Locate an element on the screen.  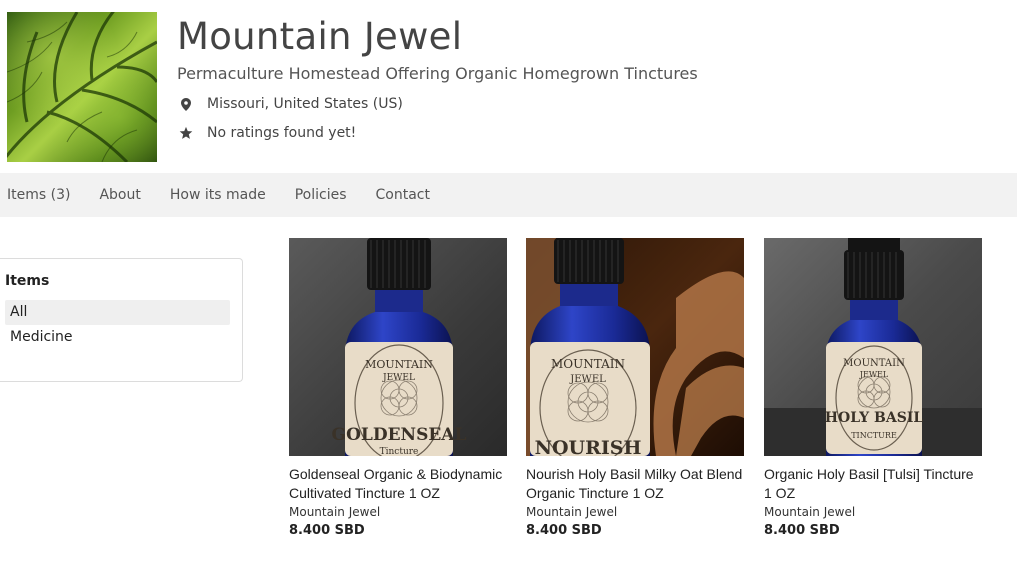
product-image: MOUNTAIN JEWEL HOLY BASIL TINCTURE is located at coordinates (873, 347).